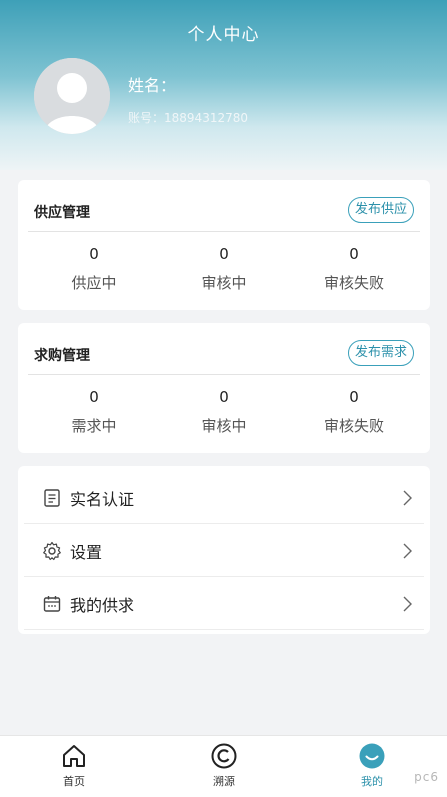 This screenshot has height=797, width=447. What do you see at coordinates (94, 410) in the screenshot?
I see `stat-demanding: 0 需求中` at bounding box center [94, 410].